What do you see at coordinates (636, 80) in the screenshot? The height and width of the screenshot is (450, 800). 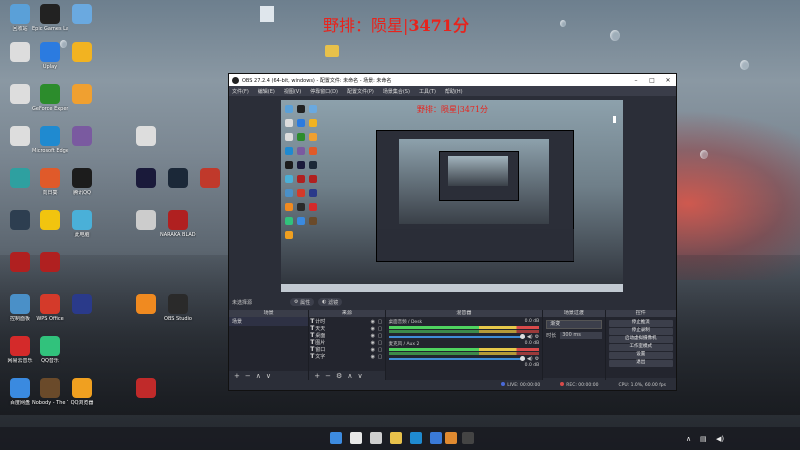 I see `minimize-icon: –` at bounding box center [636, 80].